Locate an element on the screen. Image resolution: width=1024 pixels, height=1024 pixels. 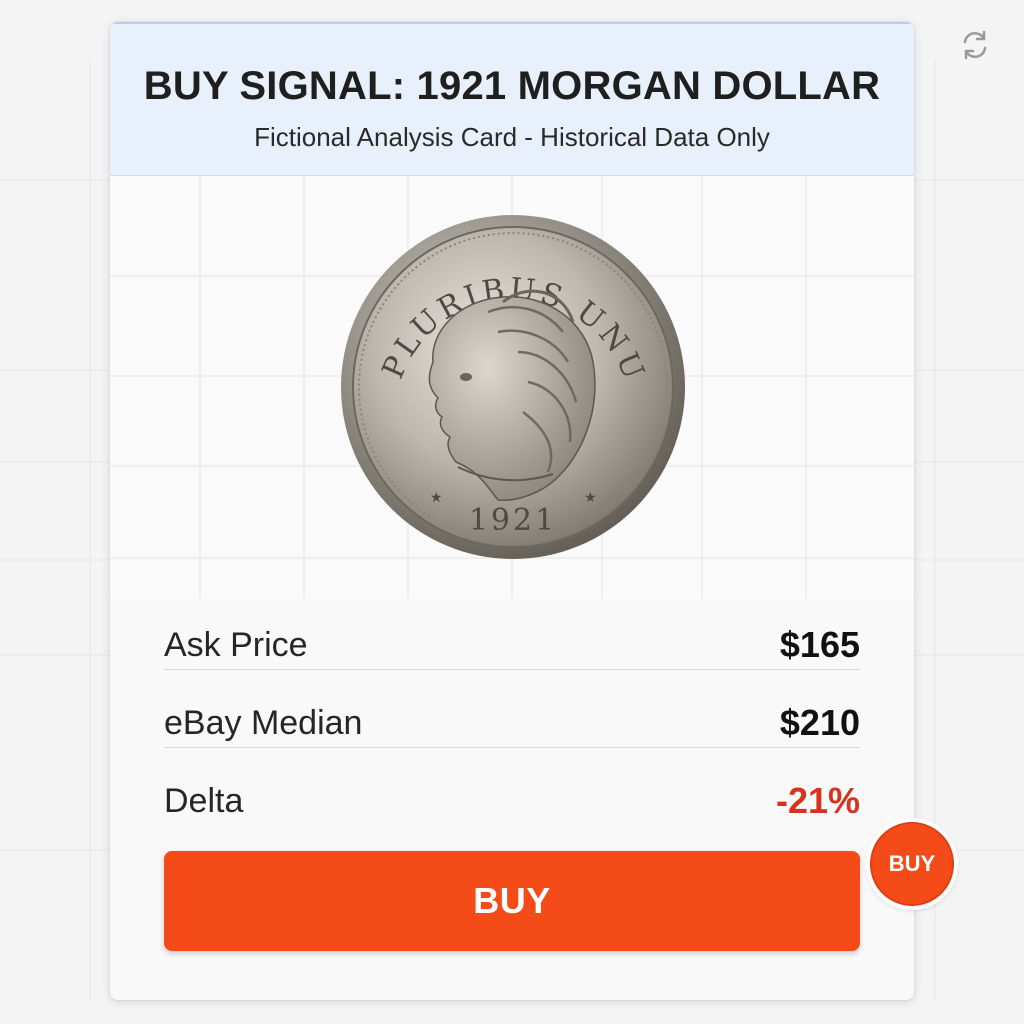
card-title: BUY SIGNAL: 1921 MORGAN DOLLAR is located at coordinates (512, 86).